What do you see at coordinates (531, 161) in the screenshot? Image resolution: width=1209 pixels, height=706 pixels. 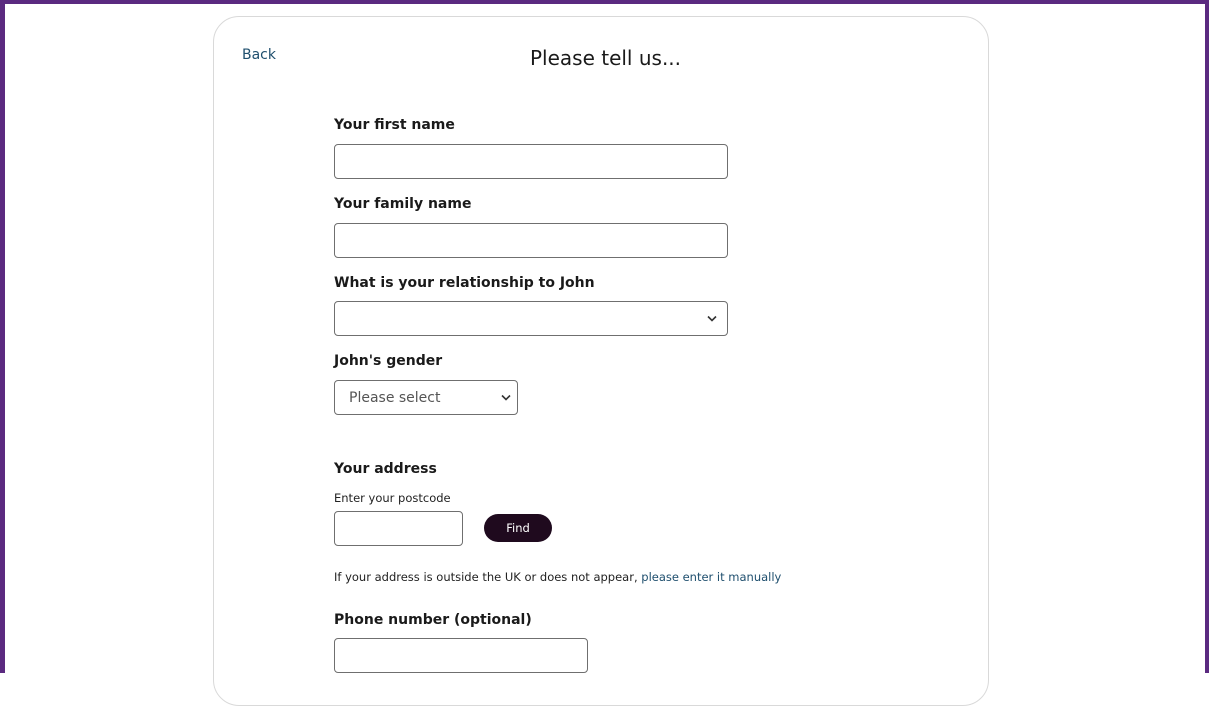 I see `first-name-input` at bounding box center [531, 161].